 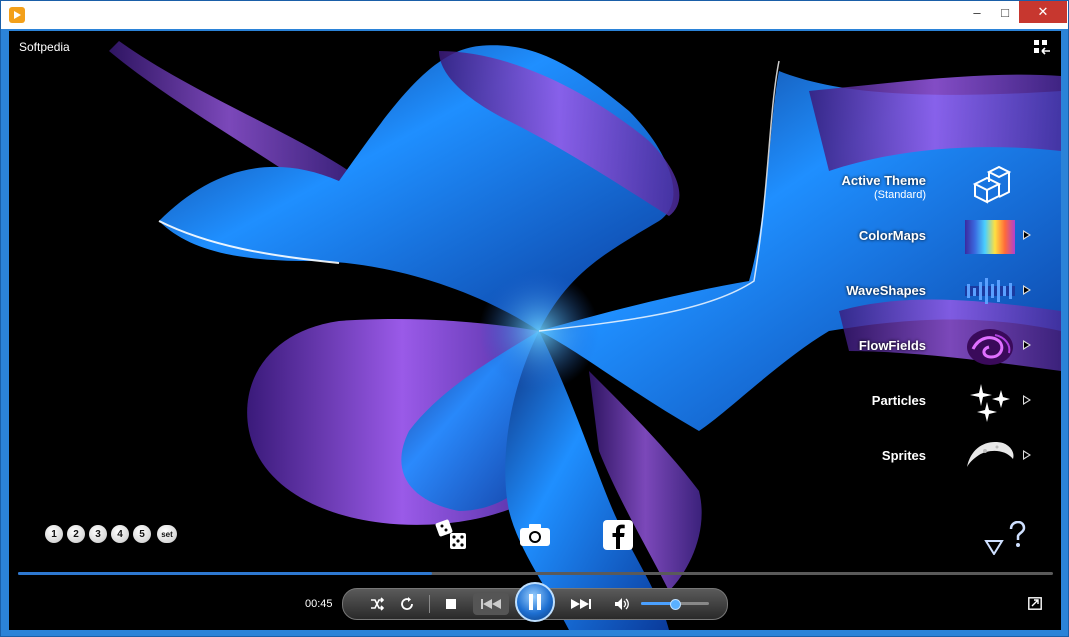 What do you see at coordinates (17, 15) in the screenshot?
I see `app-logo-icon` at bounding box center [17, 15].